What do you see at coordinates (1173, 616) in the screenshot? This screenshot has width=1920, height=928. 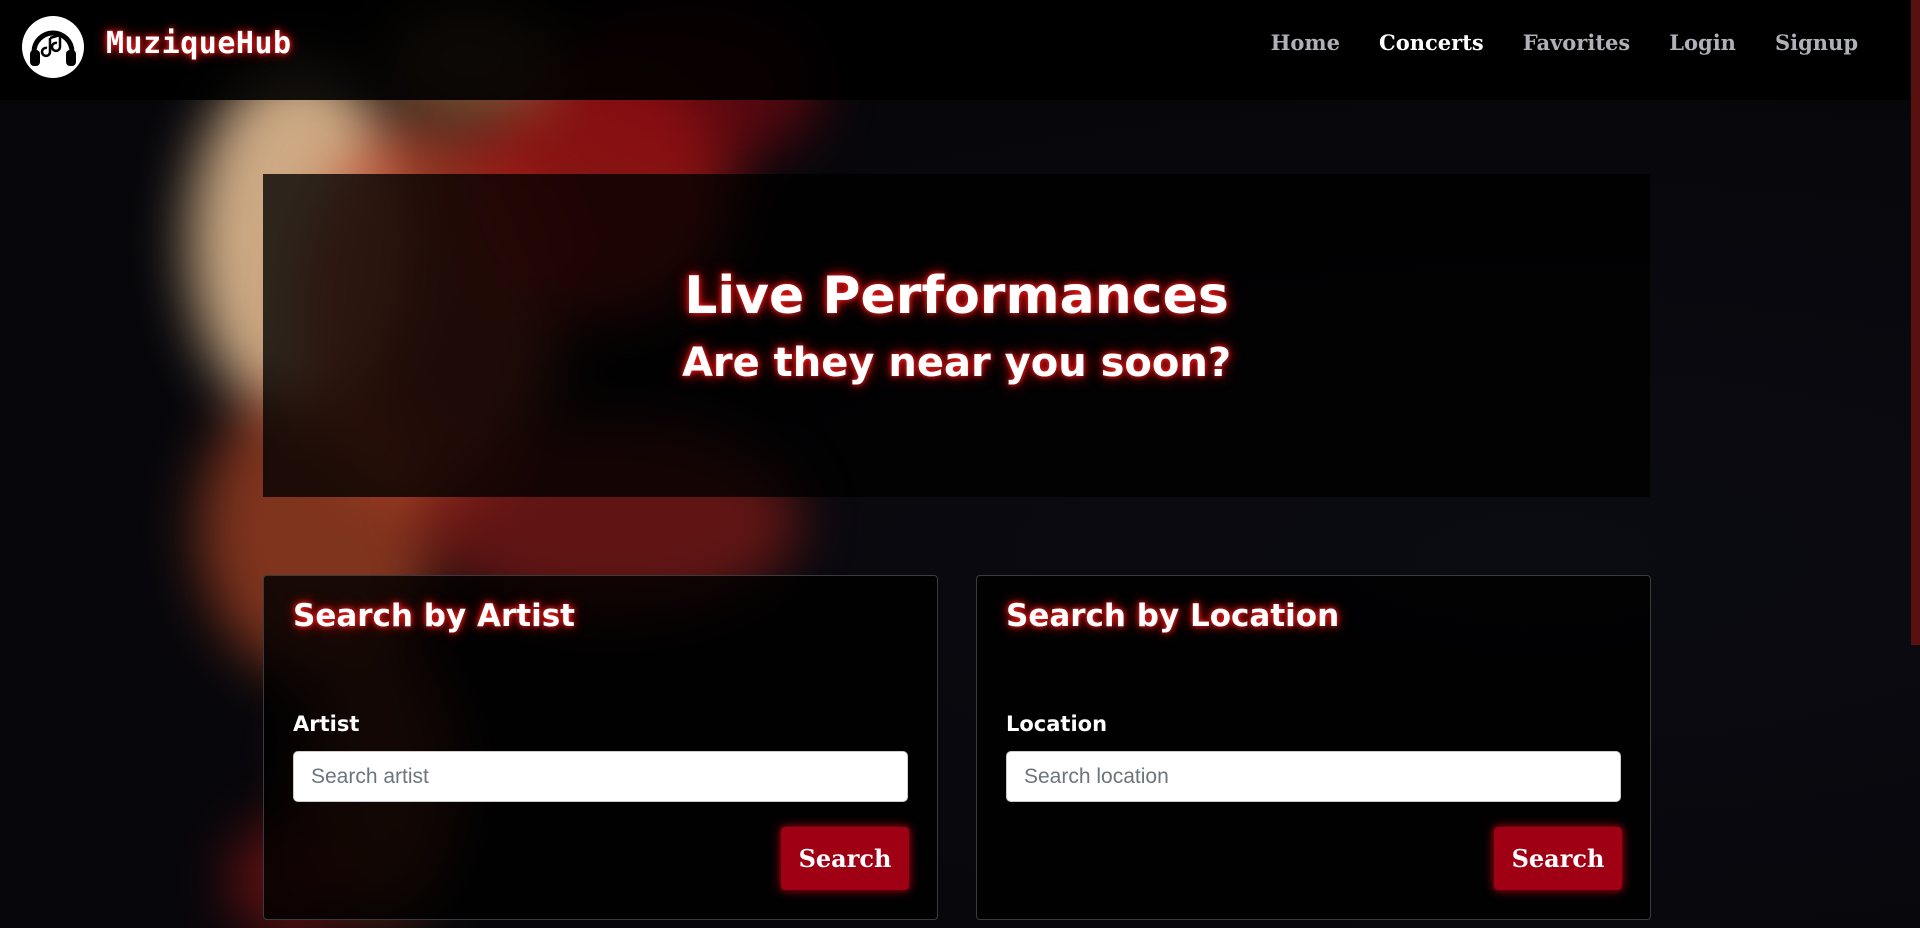 I see `location-search-title: Search by Location` at bounding box center [1173, 616].